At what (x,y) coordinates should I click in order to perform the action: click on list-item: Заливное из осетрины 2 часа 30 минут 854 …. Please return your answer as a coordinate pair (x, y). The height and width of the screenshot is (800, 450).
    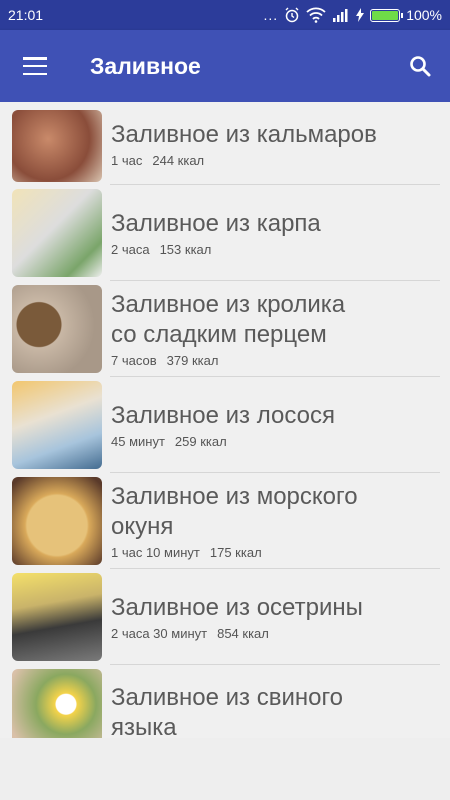
    Looking at the image, I should click on (225, 617).